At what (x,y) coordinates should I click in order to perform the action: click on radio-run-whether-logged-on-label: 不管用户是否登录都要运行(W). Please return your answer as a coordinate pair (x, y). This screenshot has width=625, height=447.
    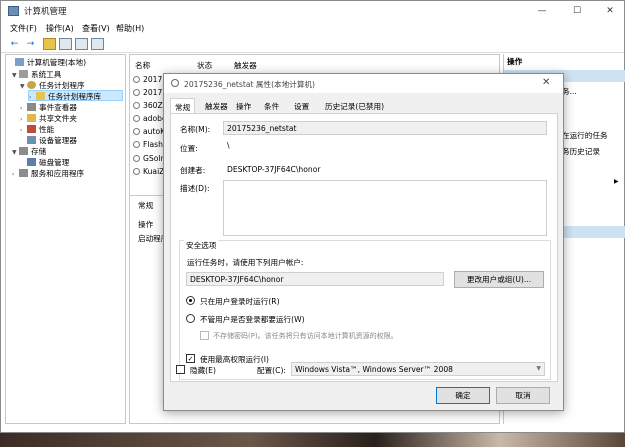
    Looking at the image, I should click on (252, 319).